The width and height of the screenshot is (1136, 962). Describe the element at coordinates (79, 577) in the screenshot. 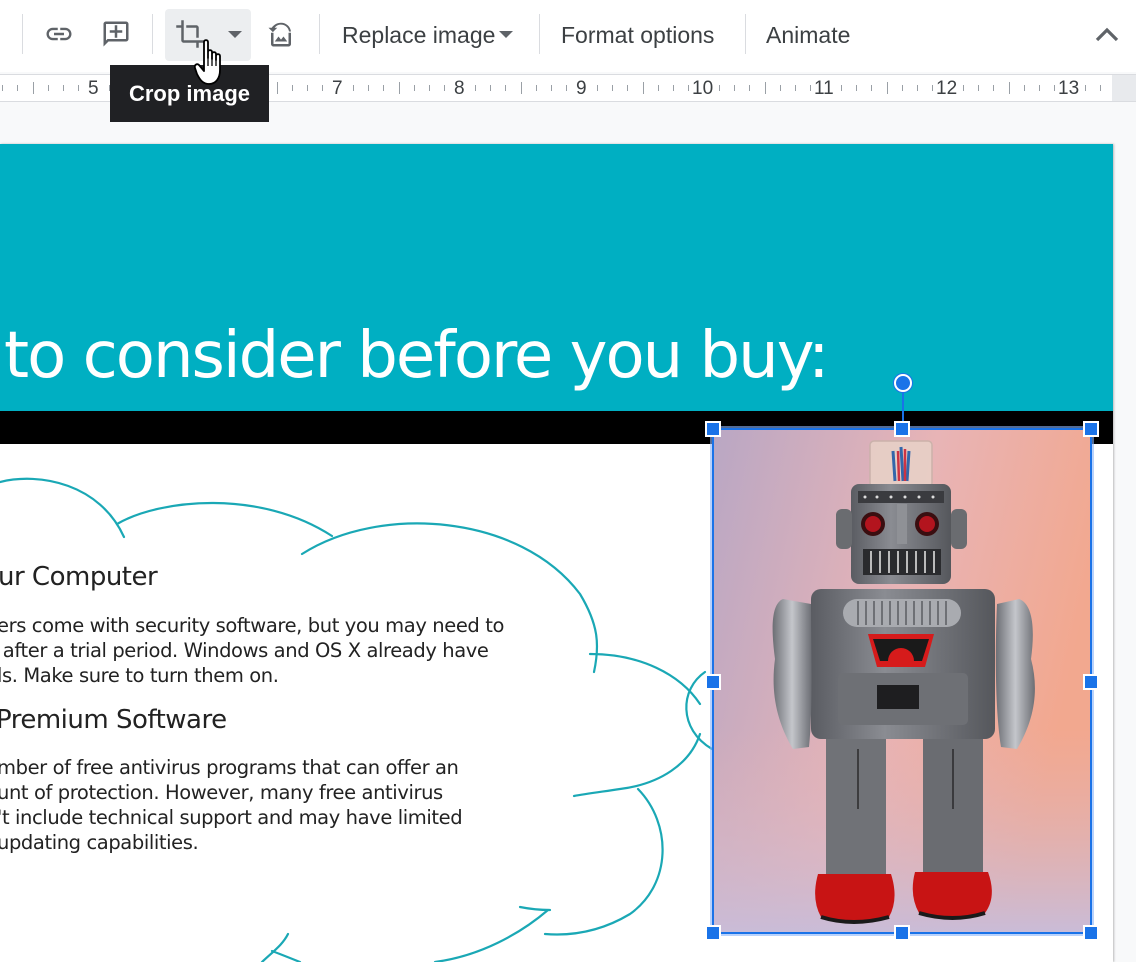

I see `section-heading: ur Computer` at that location.